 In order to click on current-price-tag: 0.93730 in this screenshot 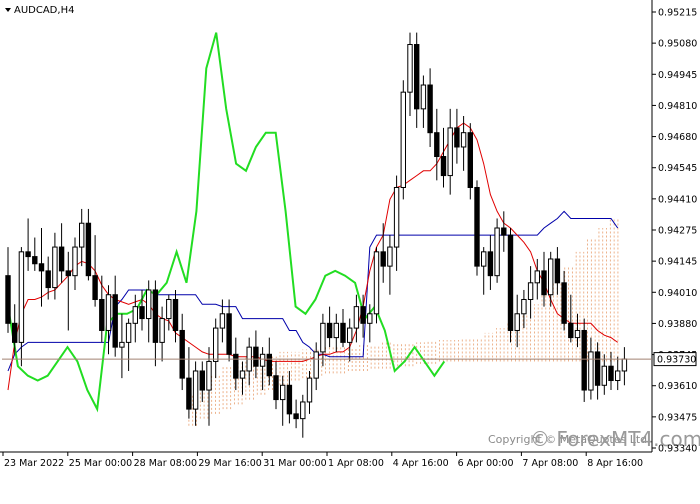, I will do `click(675, 359)`.